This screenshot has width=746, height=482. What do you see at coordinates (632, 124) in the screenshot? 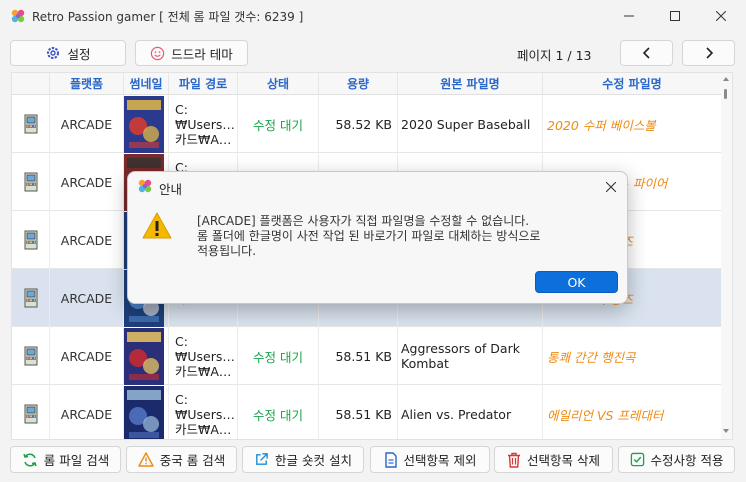
I see `table-cell: 2020 수퍼 베이스볼` at bounding box center [632, 124].